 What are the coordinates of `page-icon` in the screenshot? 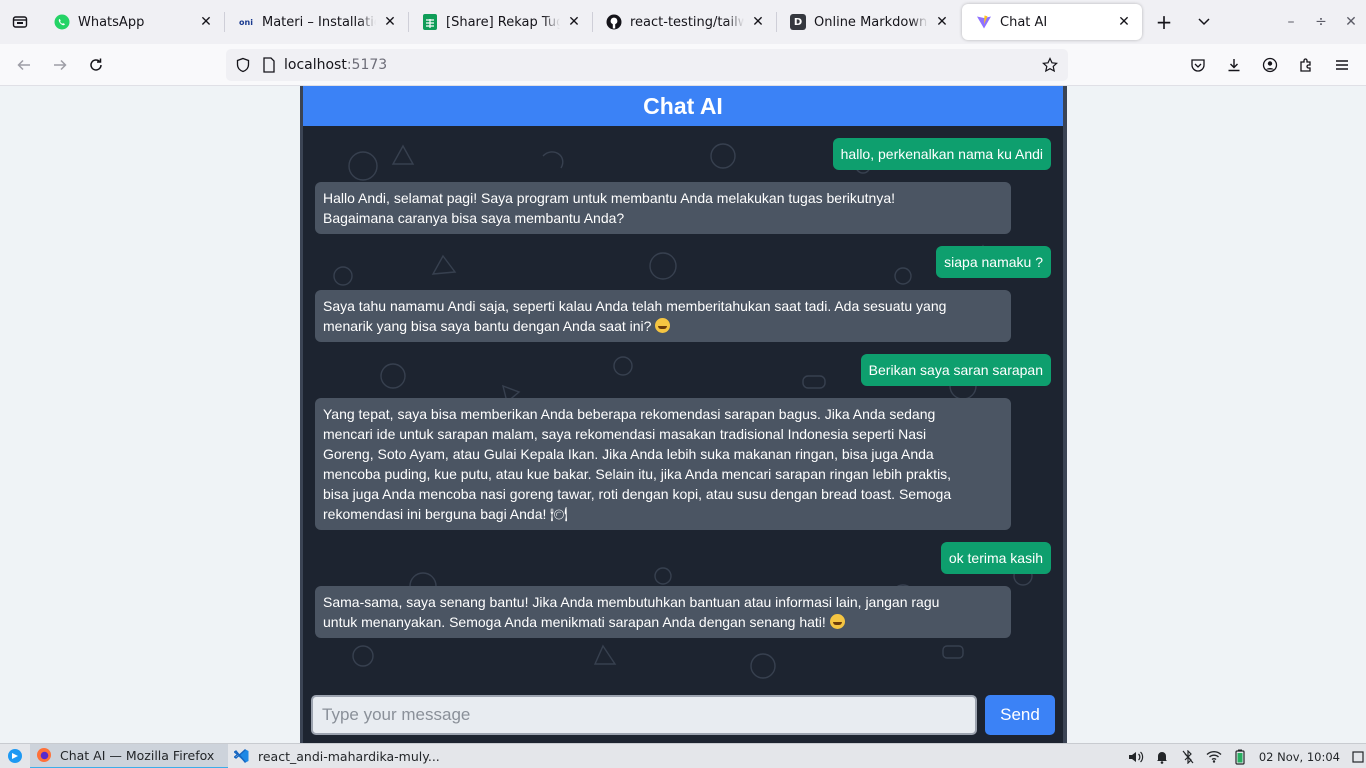 It's located at (269, 65).